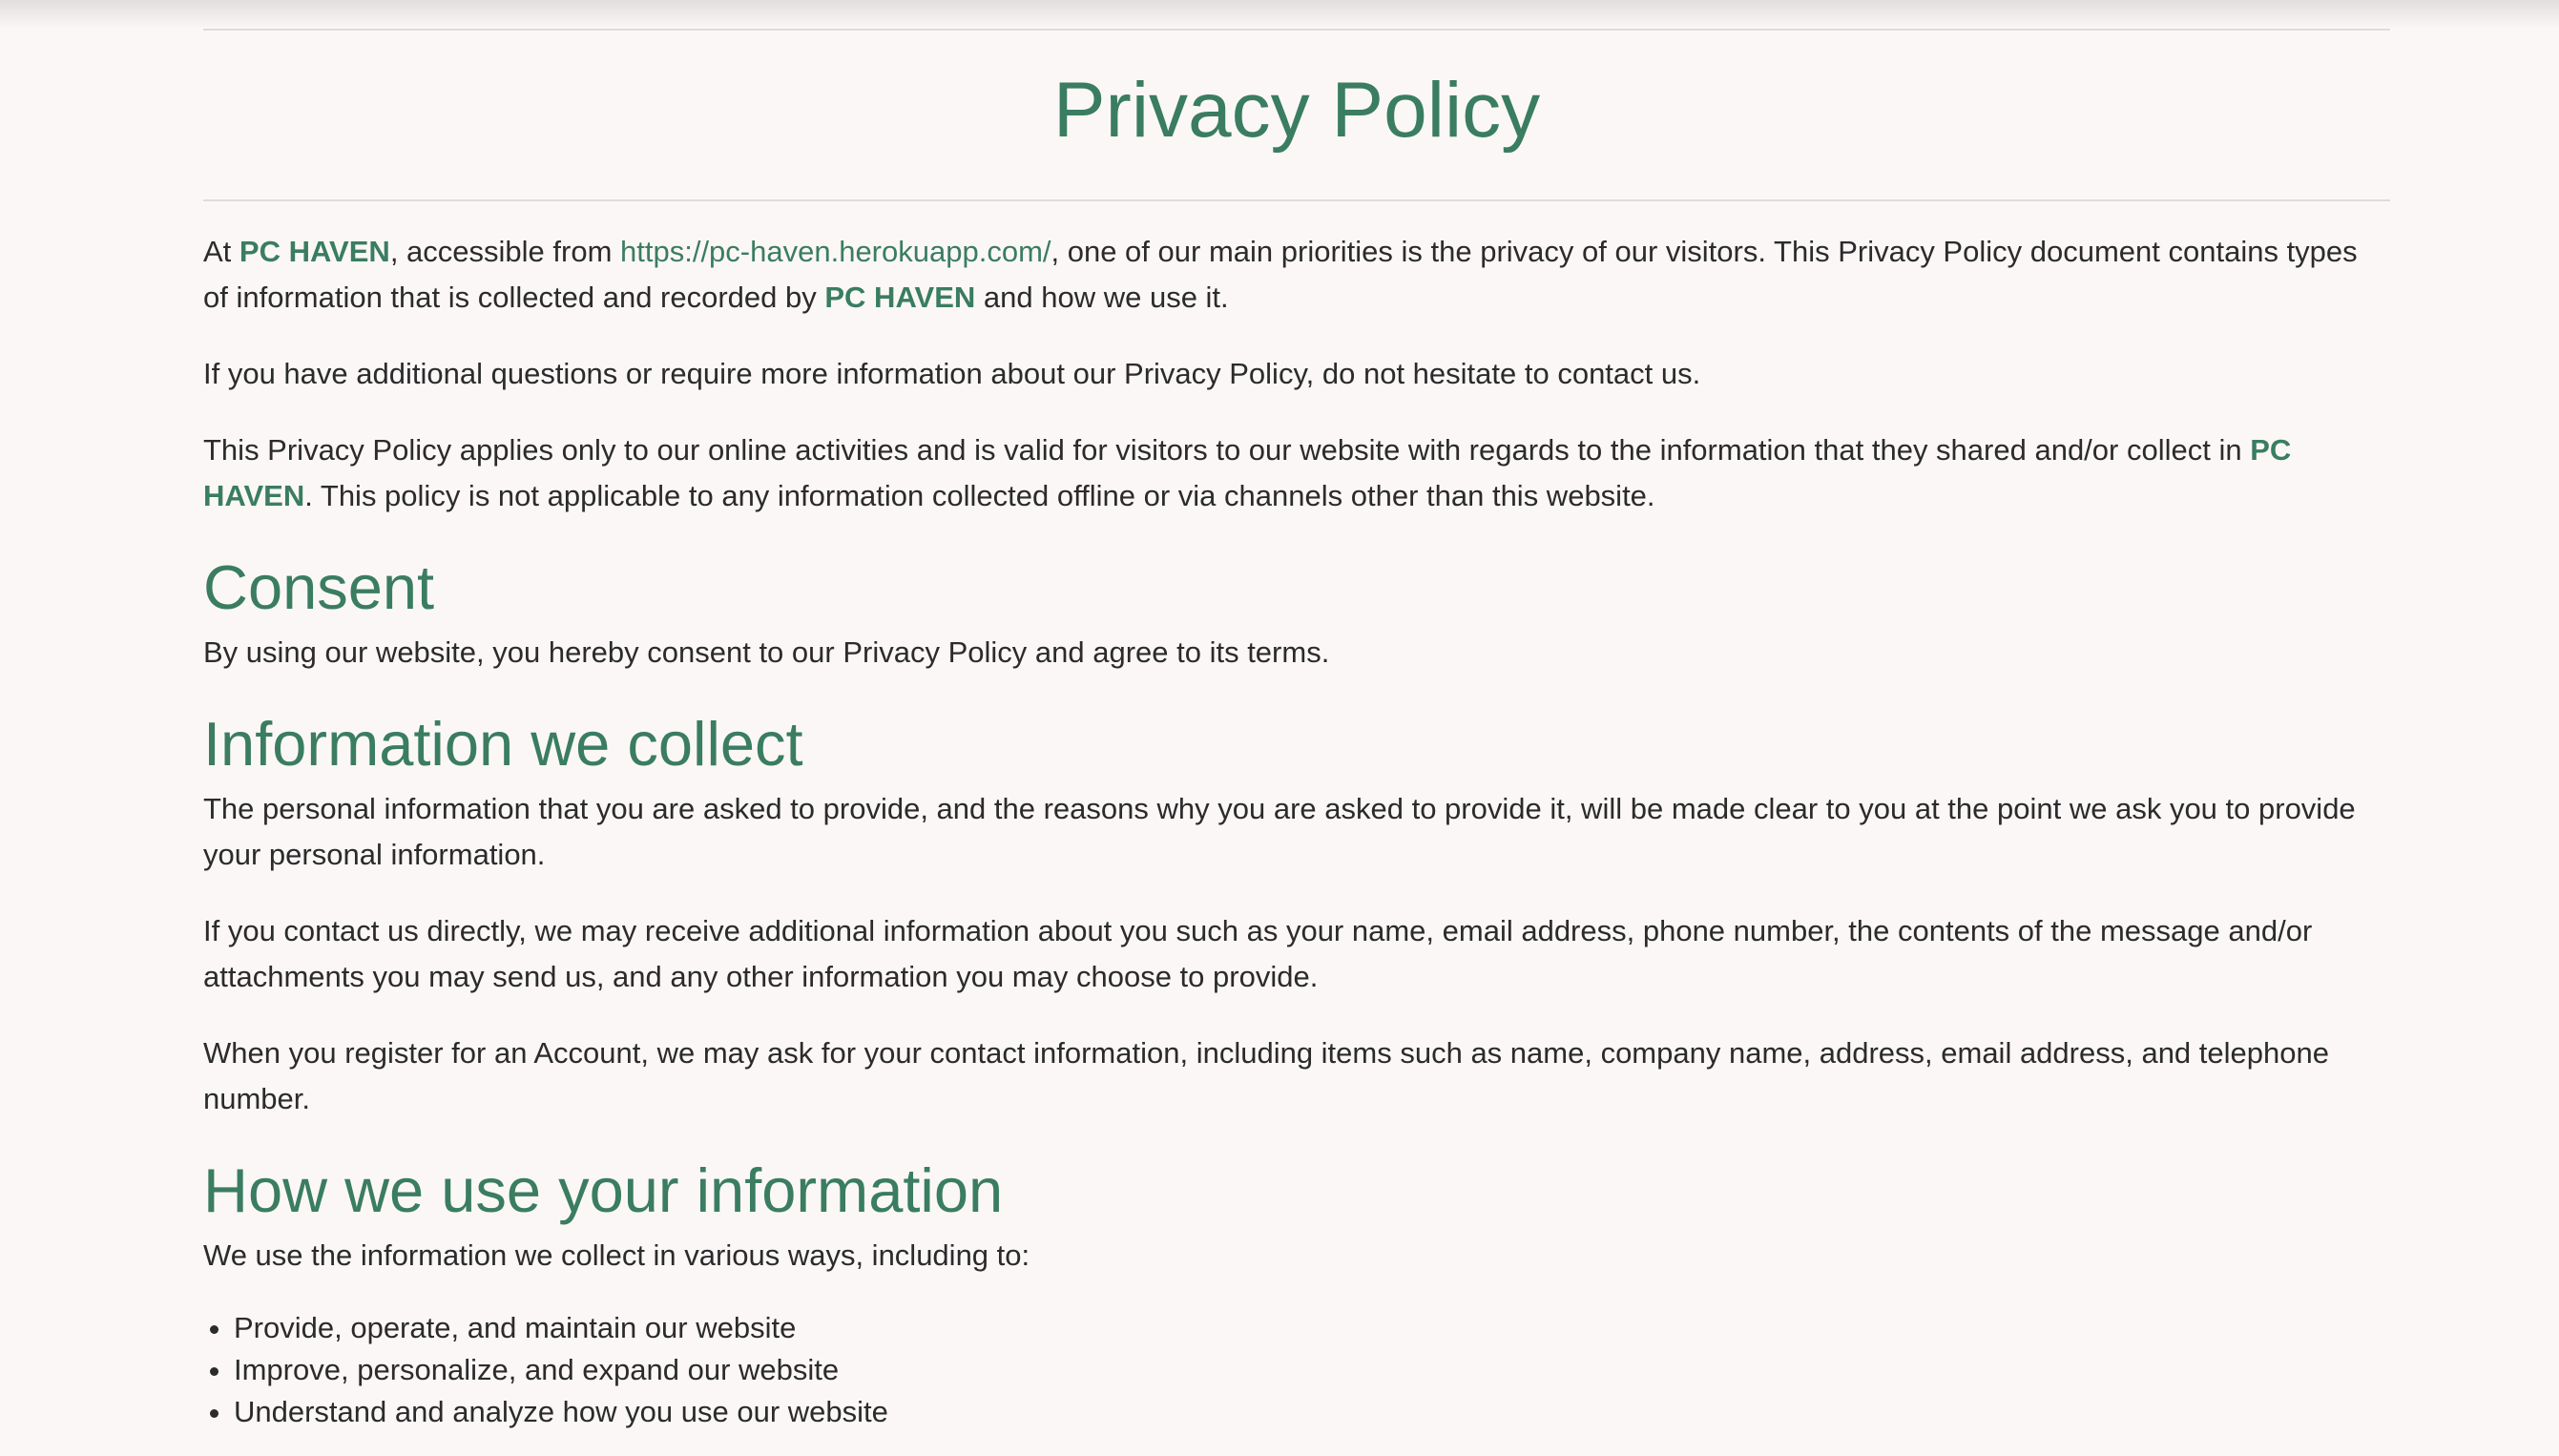 Image resolution: width=2559 pixels, height=1456 pixels. What do you see at coordinates (604, 1190) in the screenshot?
I see `heading-how-we-use: How we use your information` at bounding box center [604, 1190].